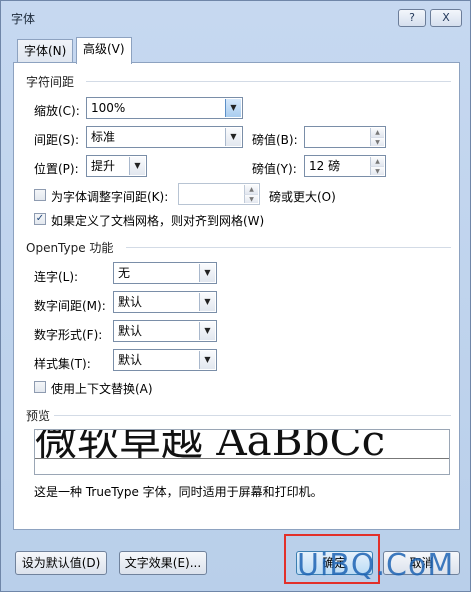  What do you see at coordinates (235, 18) in the screenshot?
I see `title-bar: 字体 ? X` at bounding box center [235, 18].